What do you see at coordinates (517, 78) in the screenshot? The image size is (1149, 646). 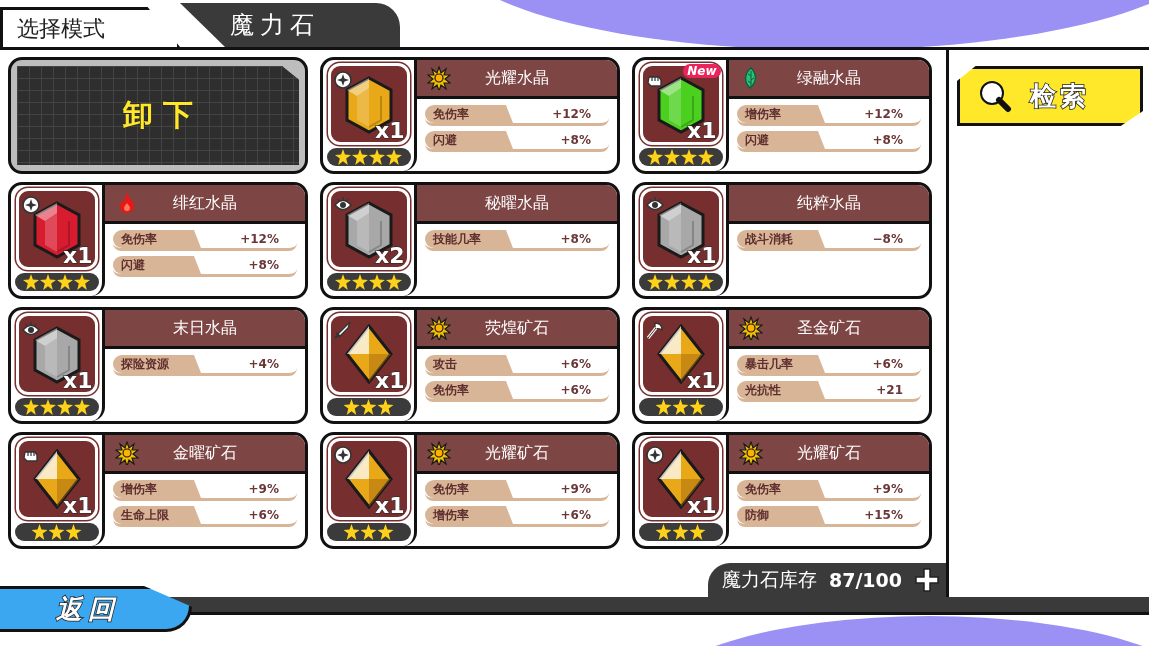 I see `stone-name: 光耀水晶` at bounding box center [517, 78].